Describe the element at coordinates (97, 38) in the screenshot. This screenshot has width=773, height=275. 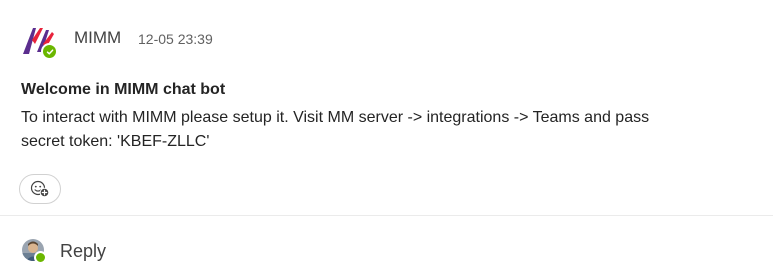
I see `sender-name: MIMM` at that location.